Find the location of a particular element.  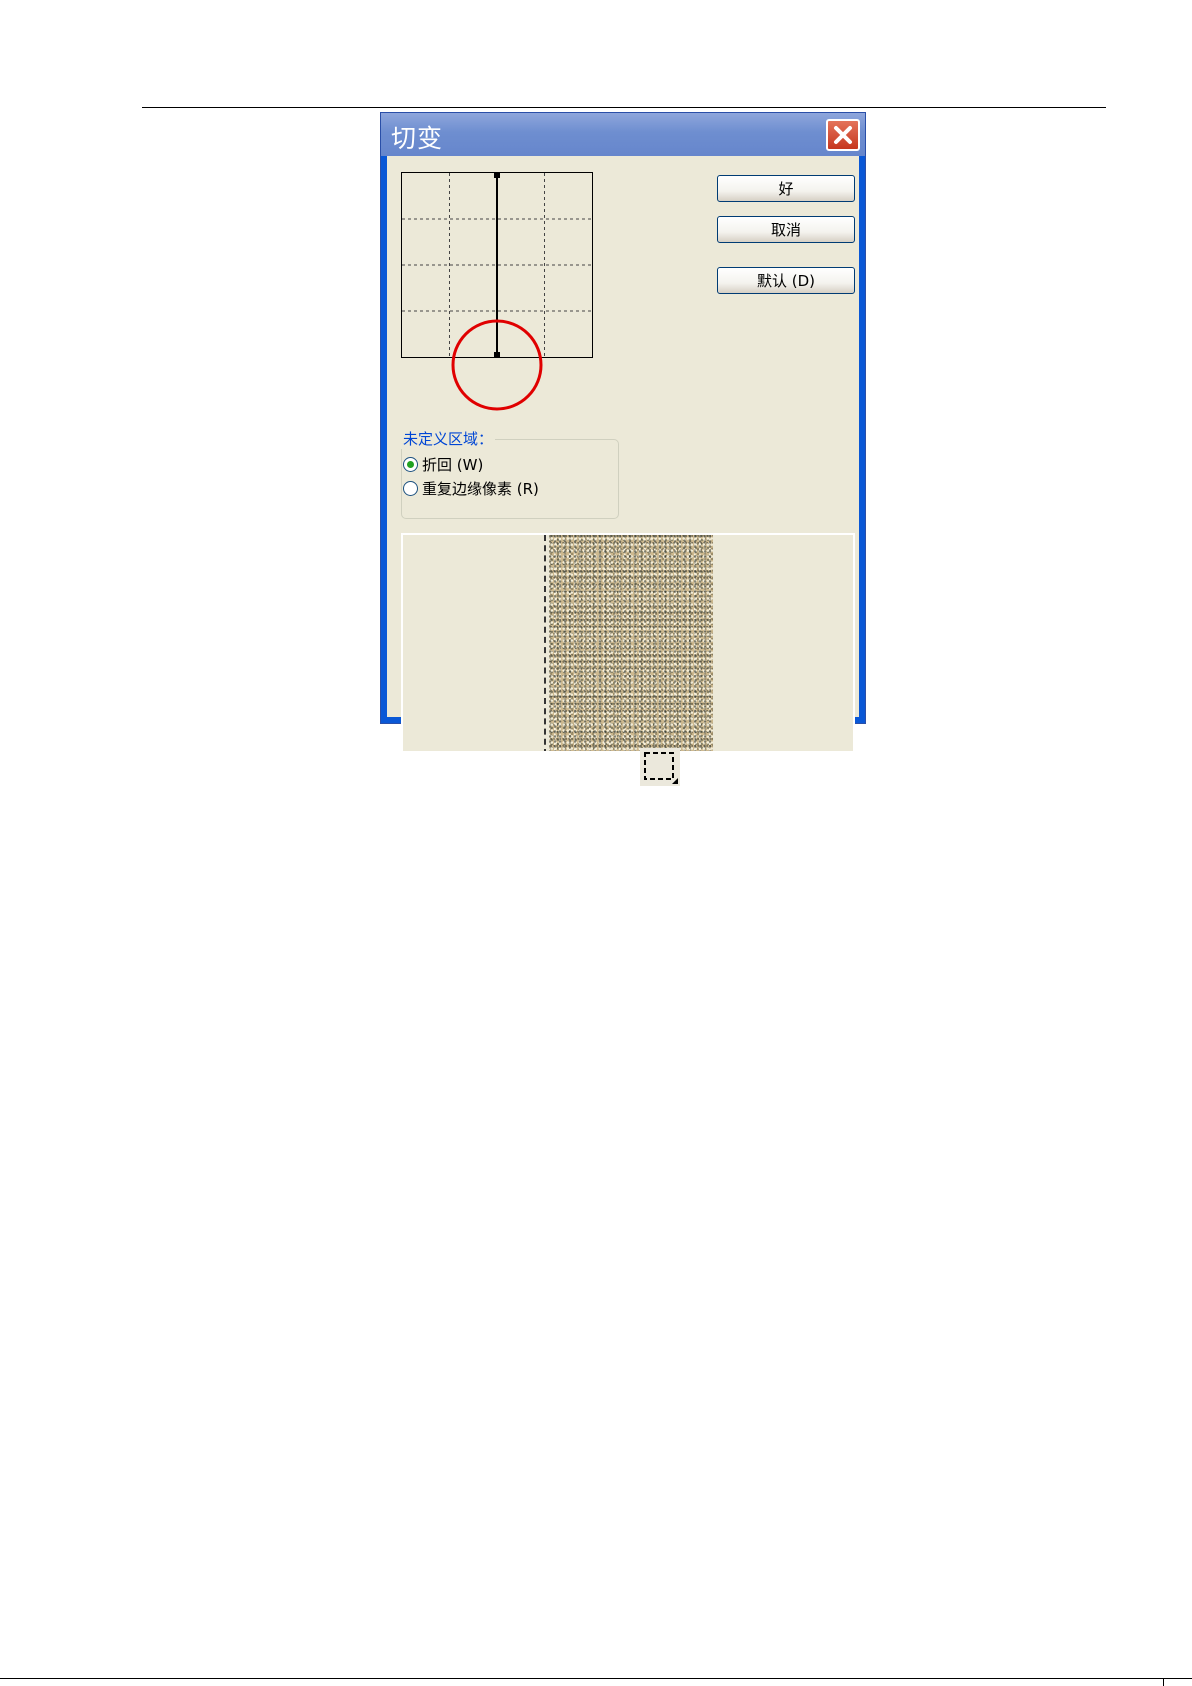

preview-image is located at coordinates (631, 643).